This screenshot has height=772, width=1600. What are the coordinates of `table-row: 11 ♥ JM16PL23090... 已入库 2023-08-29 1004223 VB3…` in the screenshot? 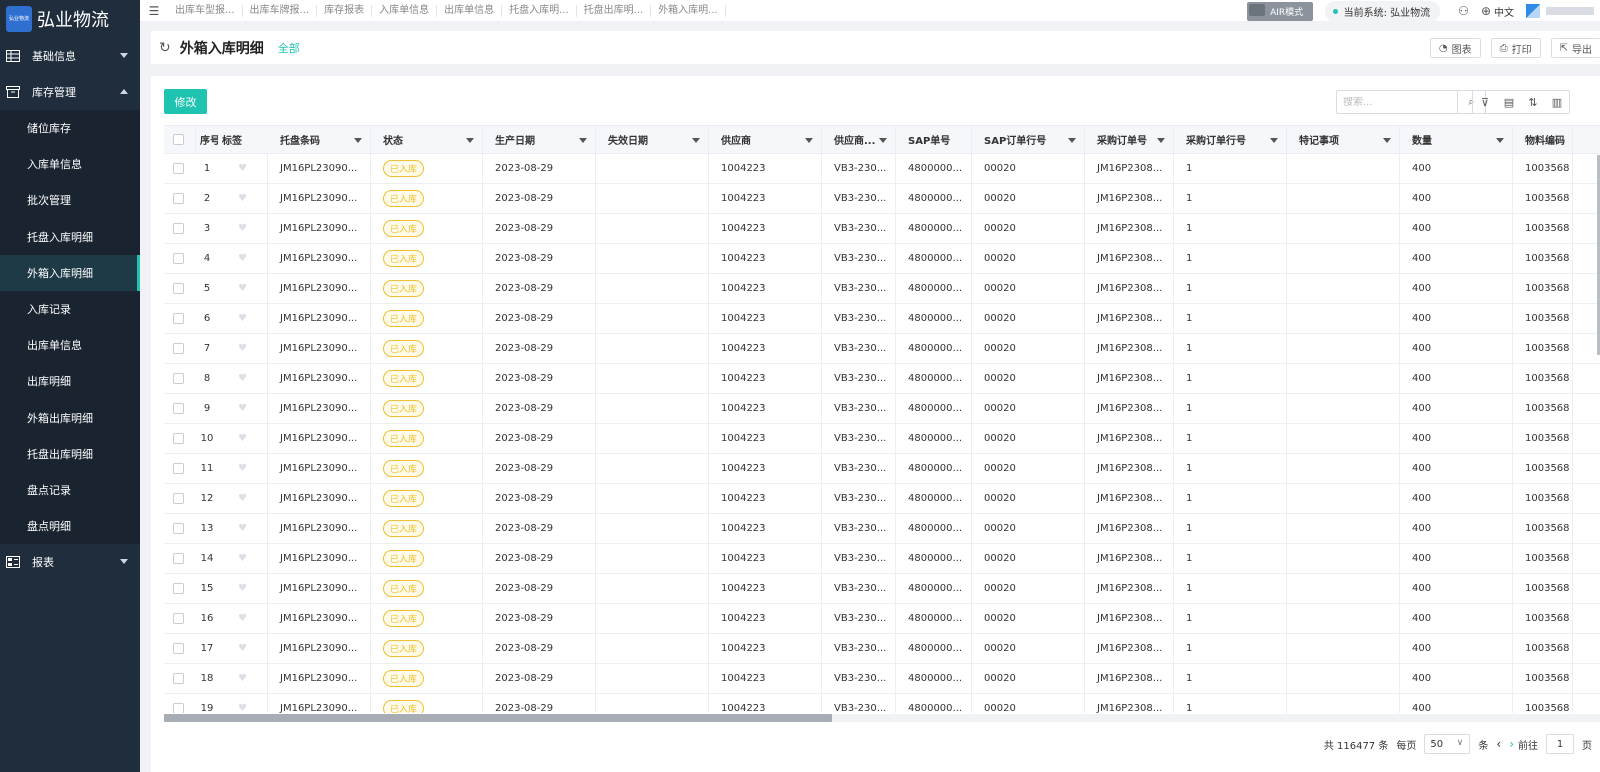 It's located at (882, 469).